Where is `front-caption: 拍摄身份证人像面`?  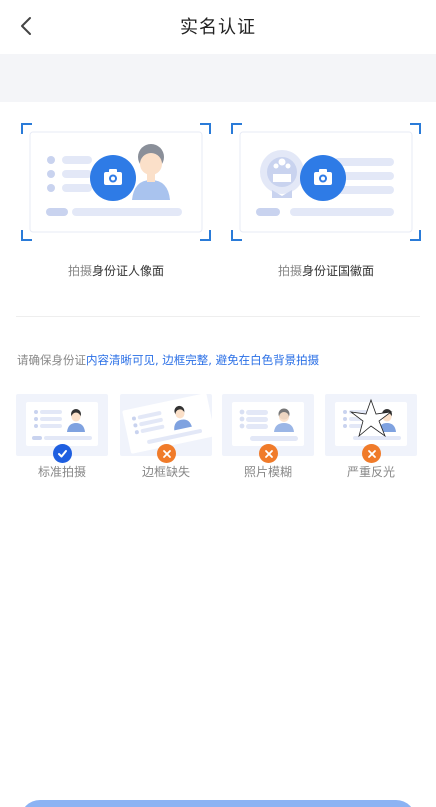 front-caption: 拍摄身份证人像面 is located at coordinates (116, 270).